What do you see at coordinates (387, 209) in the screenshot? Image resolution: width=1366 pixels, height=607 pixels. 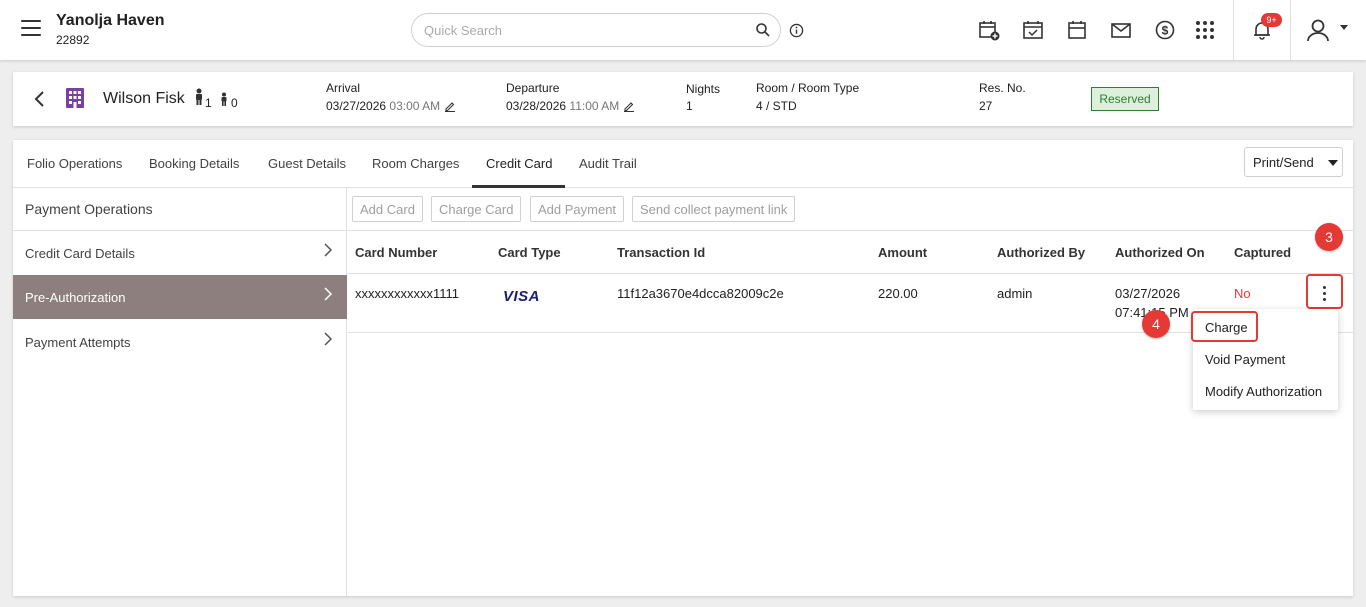 I see `add-card-button: Add Card` at bounding box center [387, 209].